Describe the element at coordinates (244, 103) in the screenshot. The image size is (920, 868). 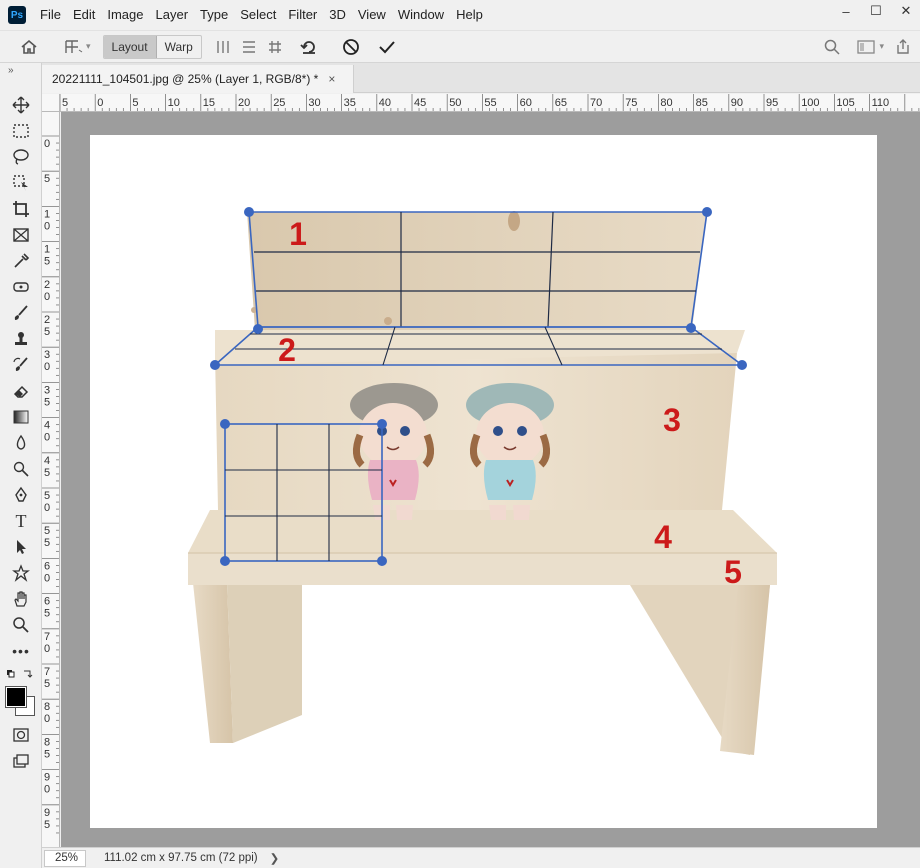
I see `ruler-h-label: 20` at that location.